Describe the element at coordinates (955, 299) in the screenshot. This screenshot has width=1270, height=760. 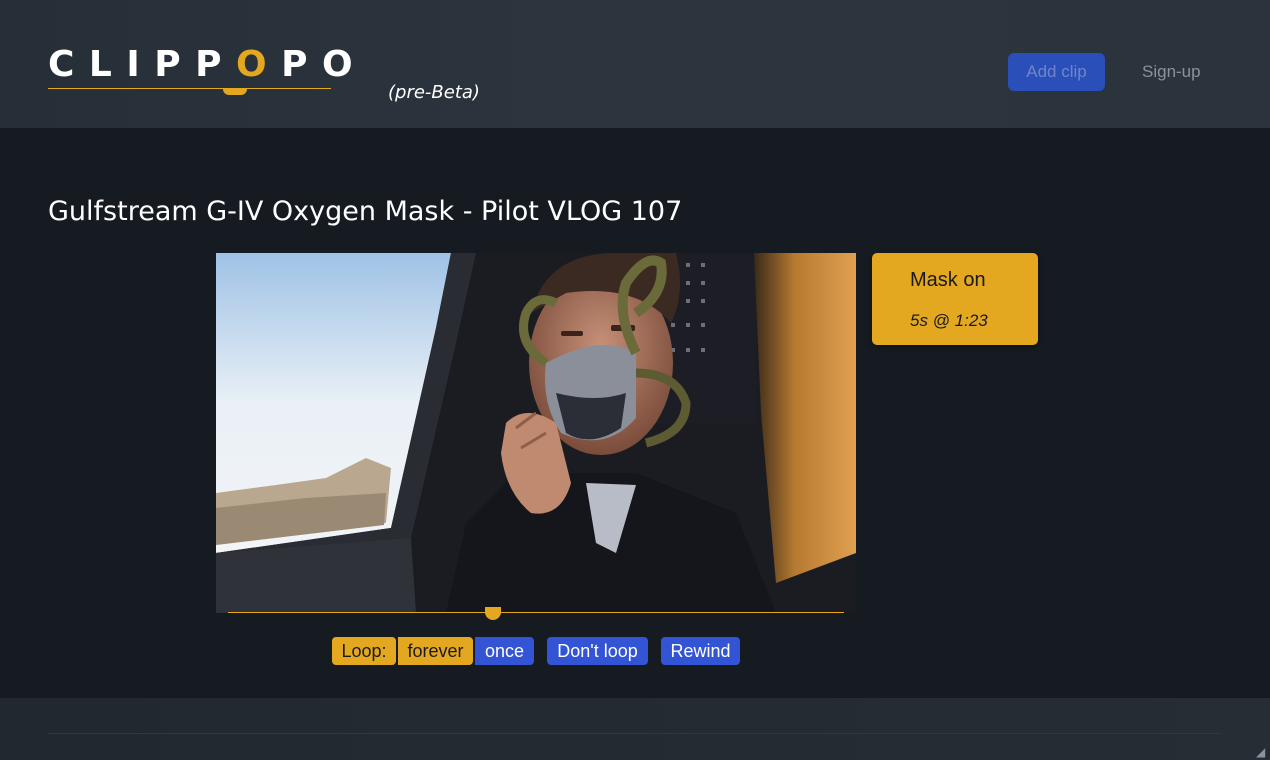
I see `clip-card: Mask on 5s @ 1:23` at that location.